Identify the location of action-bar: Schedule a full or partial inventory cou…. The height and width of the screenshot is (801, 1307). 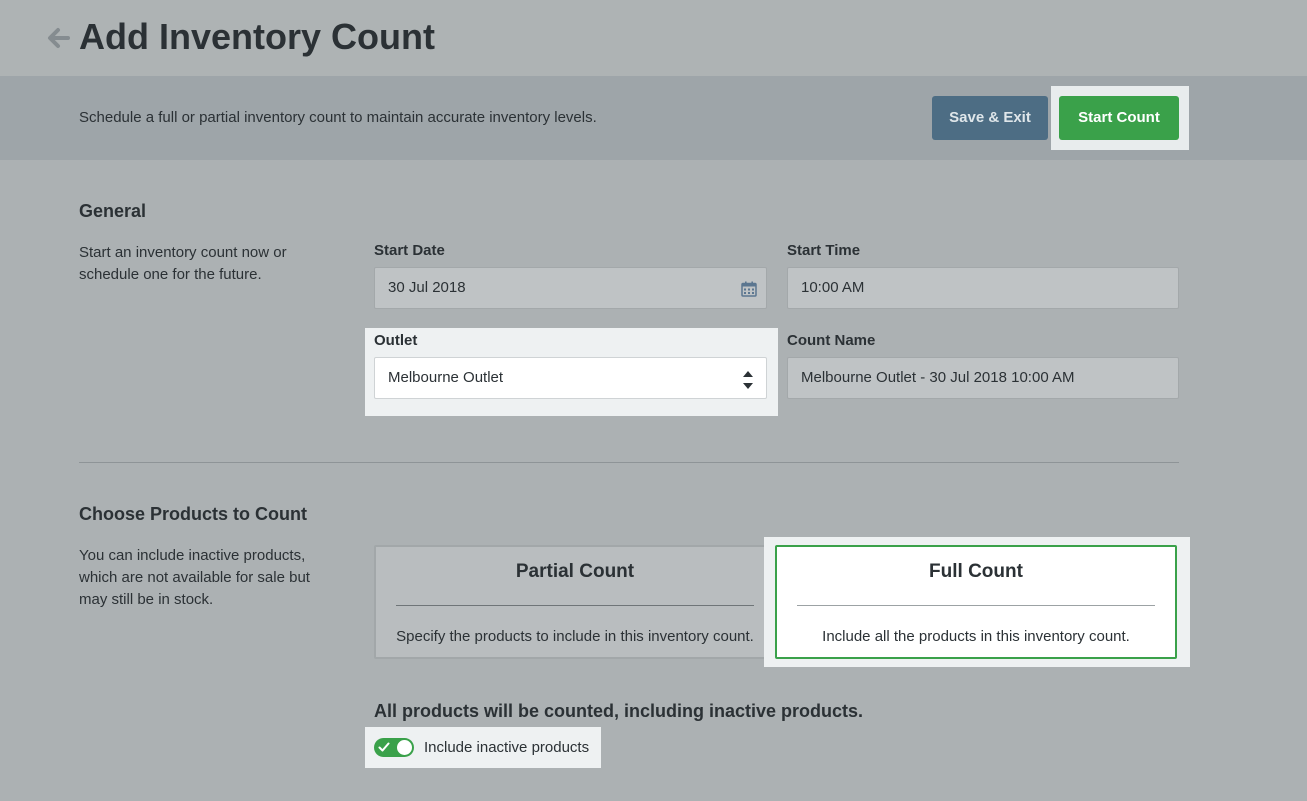
(653, 118).